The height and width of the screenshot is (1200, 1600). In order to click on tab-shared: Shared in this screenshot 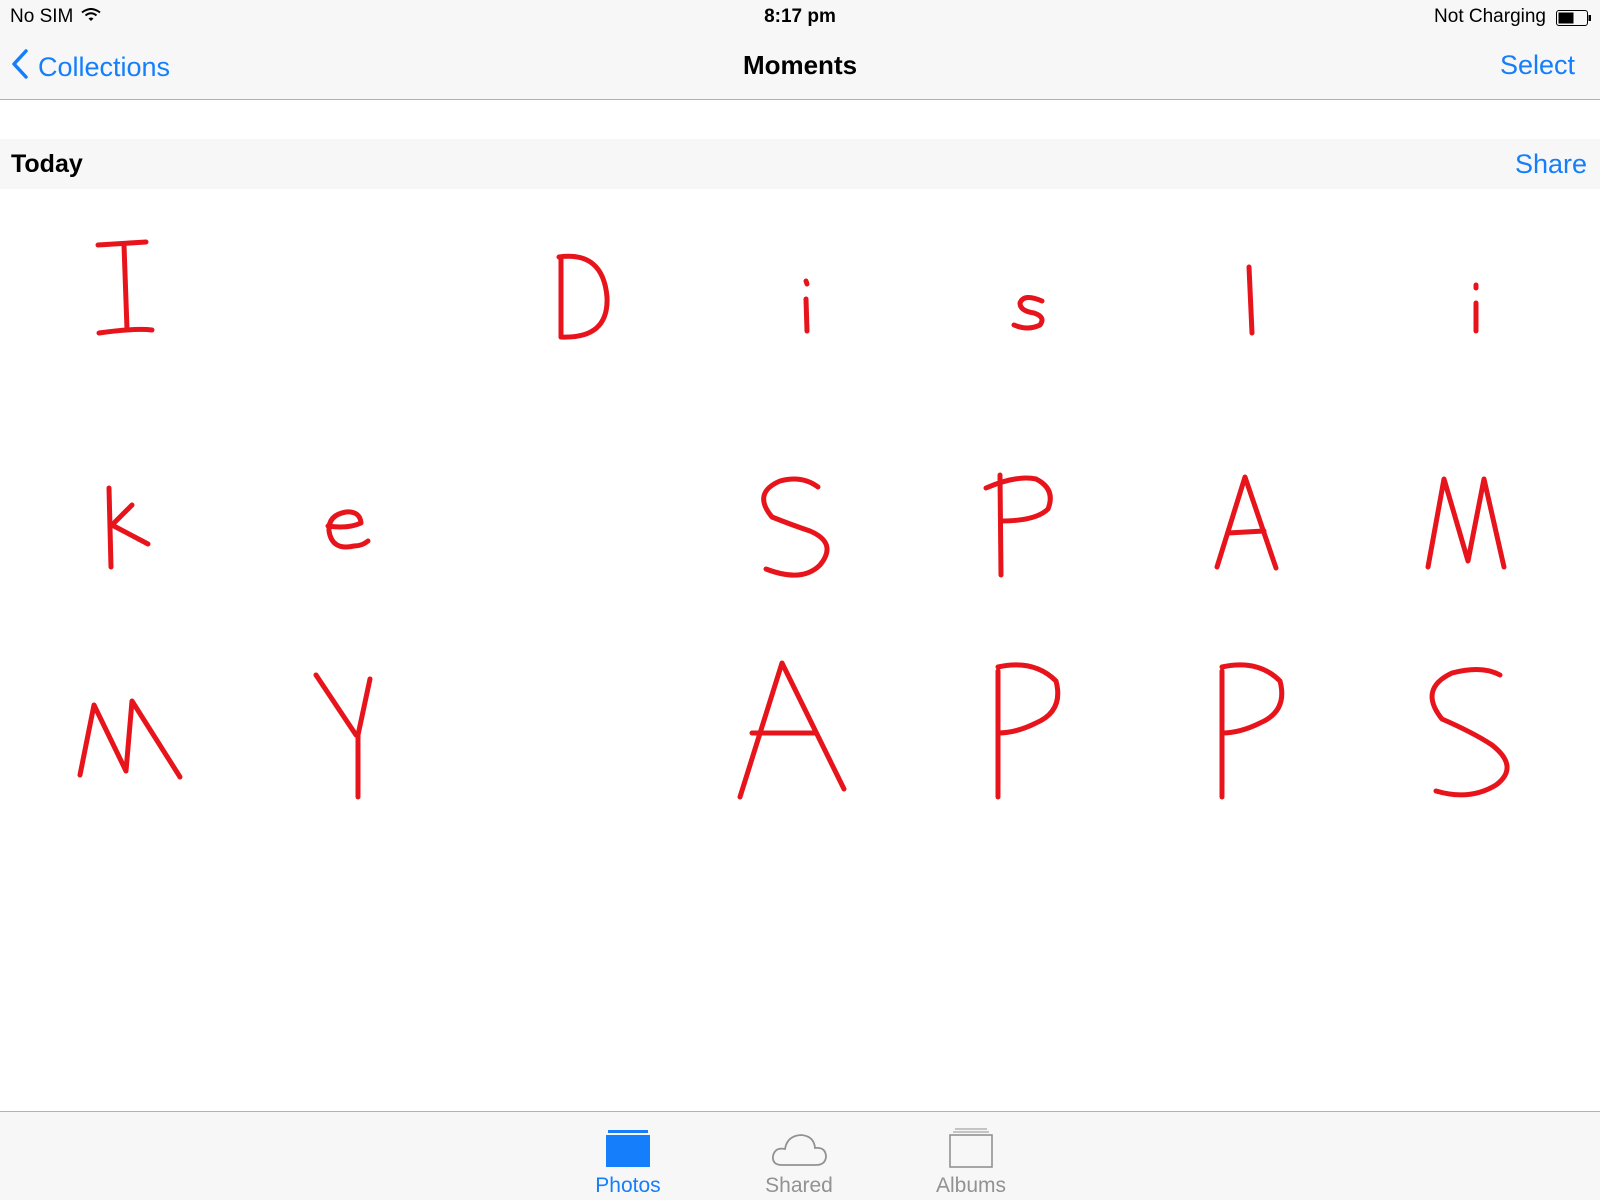, I will do `click(799, 1161)`.